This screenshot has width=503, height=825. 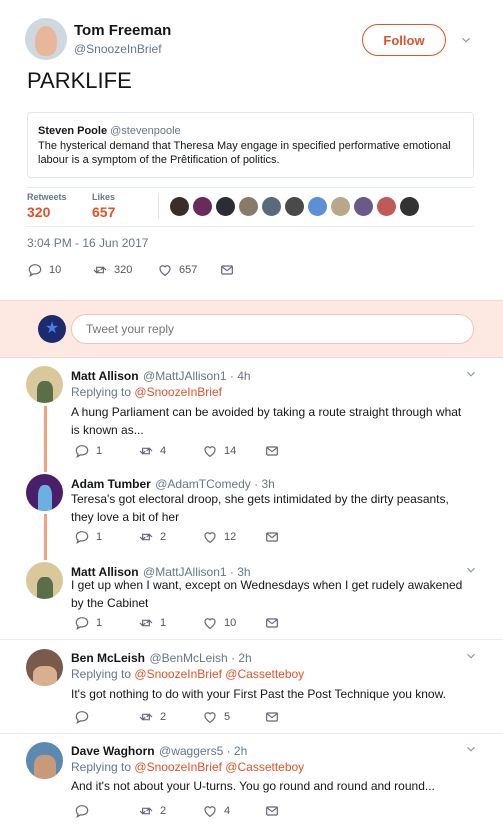 What do you see at coordinates (123, 270) in the screenshot?
I see `retweet-count: 320` at bounding box center [123, 270].